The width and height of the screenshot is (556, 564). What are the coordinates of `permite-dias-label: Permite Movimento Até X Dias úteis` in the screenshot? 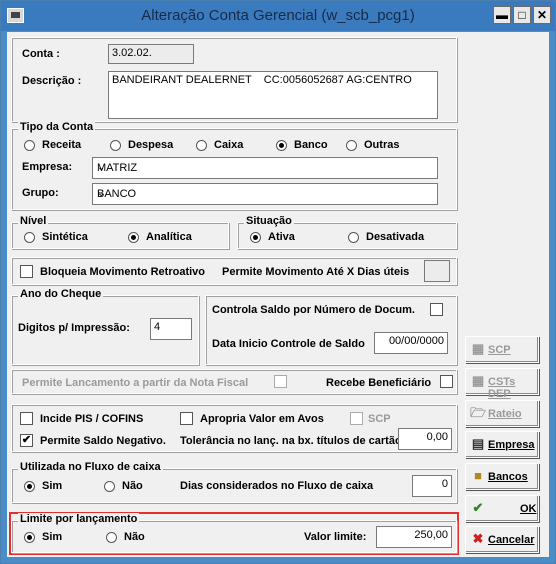 It's located at (316, 272).